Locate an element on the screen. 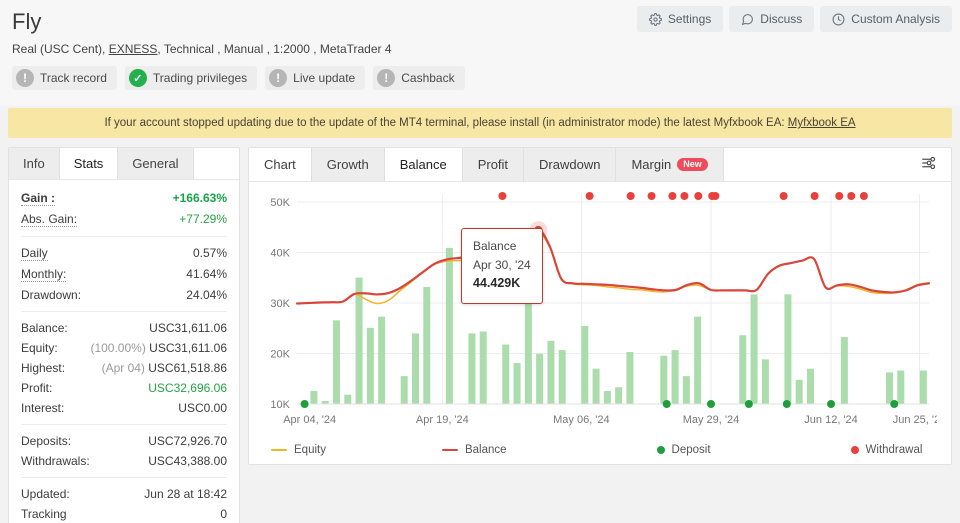 This screenshot has width=960, height=523. tab-growth: Growth is located at coordinates (348, 164).